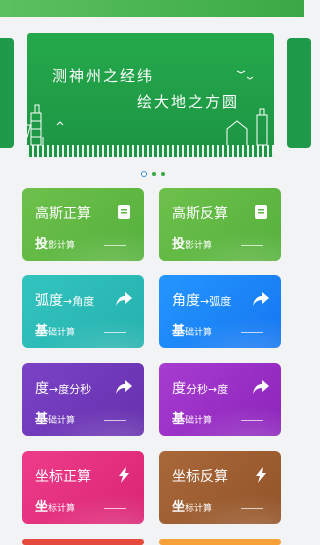  What do you see at coordinates (7, 93) in the screenshot?
I see `banner-prev-slide` at bounding box center [7, 93].